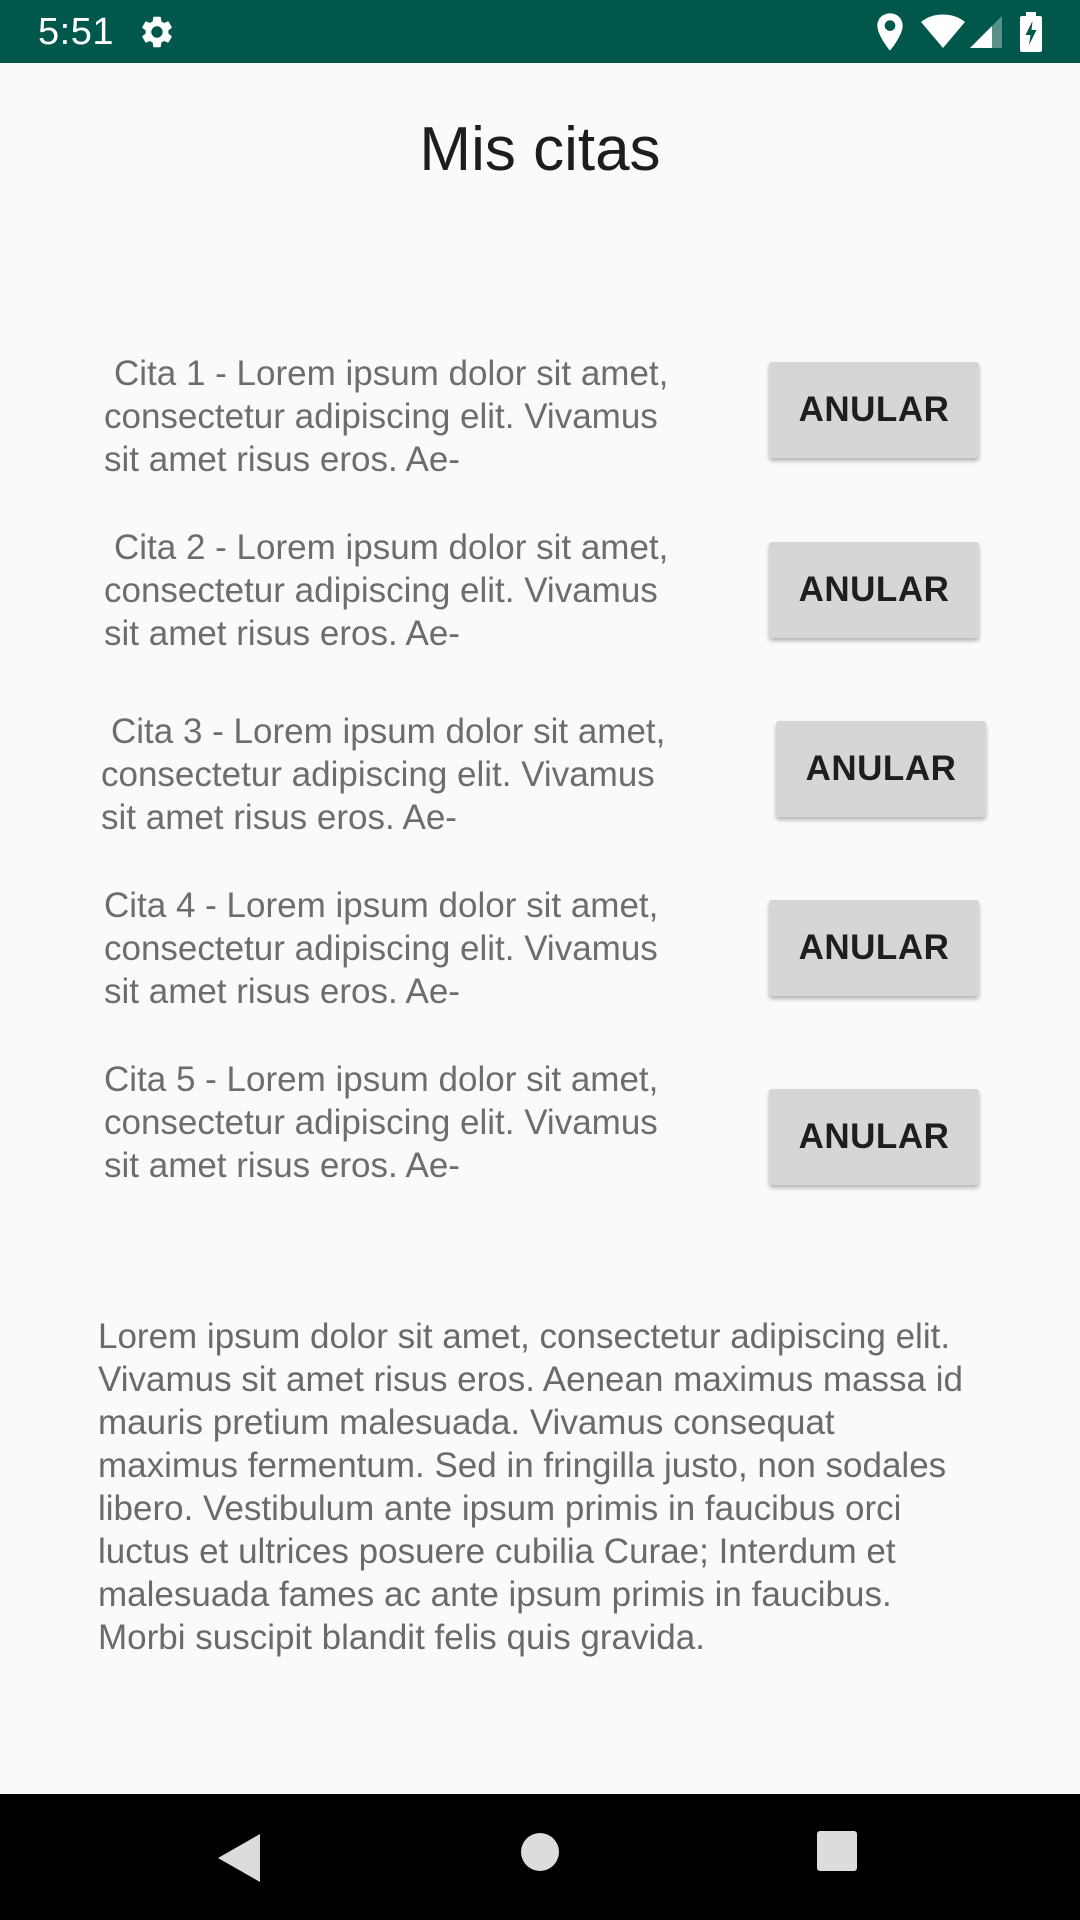  What do you see at coordinates (874, 590) in the screenshot?
I see `anular-button-2: ANULAR` at bounding box center [874, 590].